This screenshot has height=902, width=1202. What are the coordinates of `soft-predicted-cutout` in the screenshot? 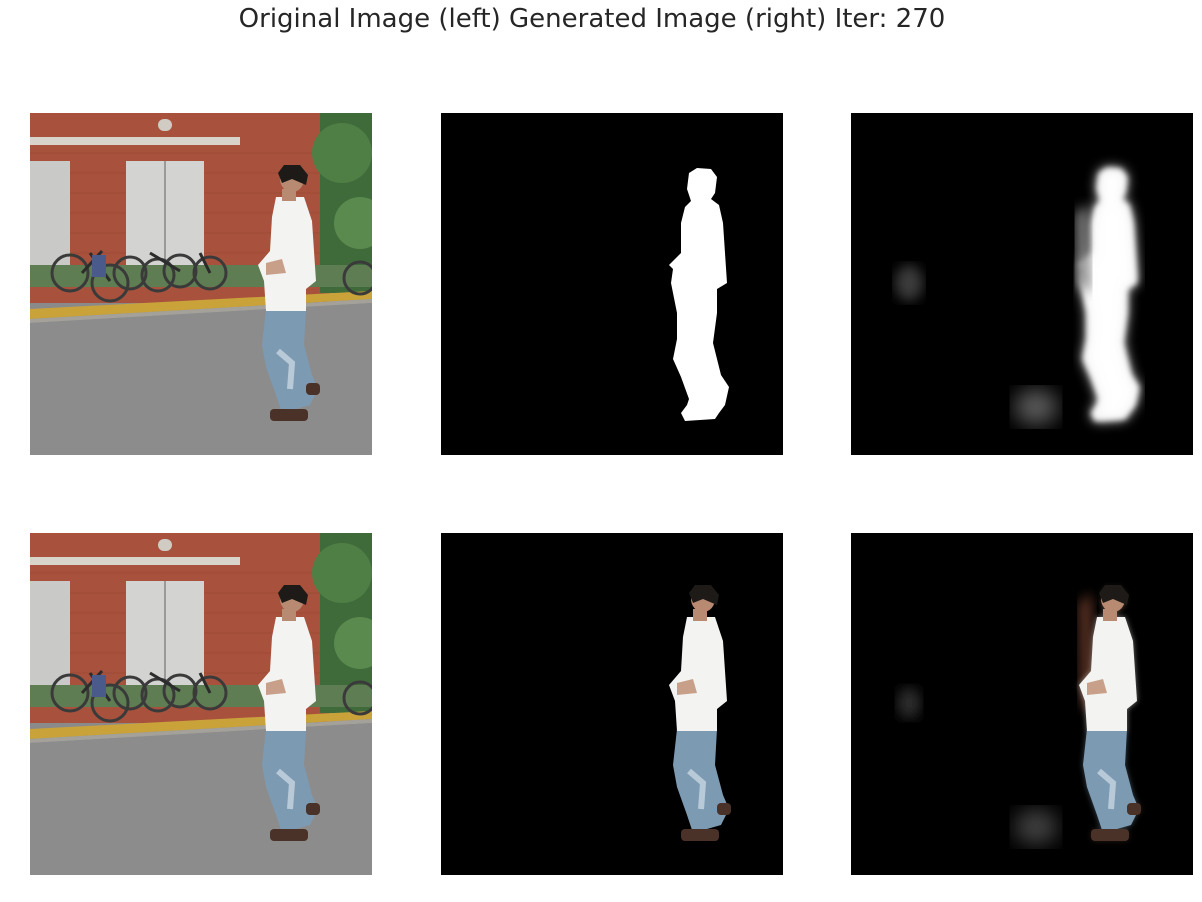 It's located at (1022, 704).